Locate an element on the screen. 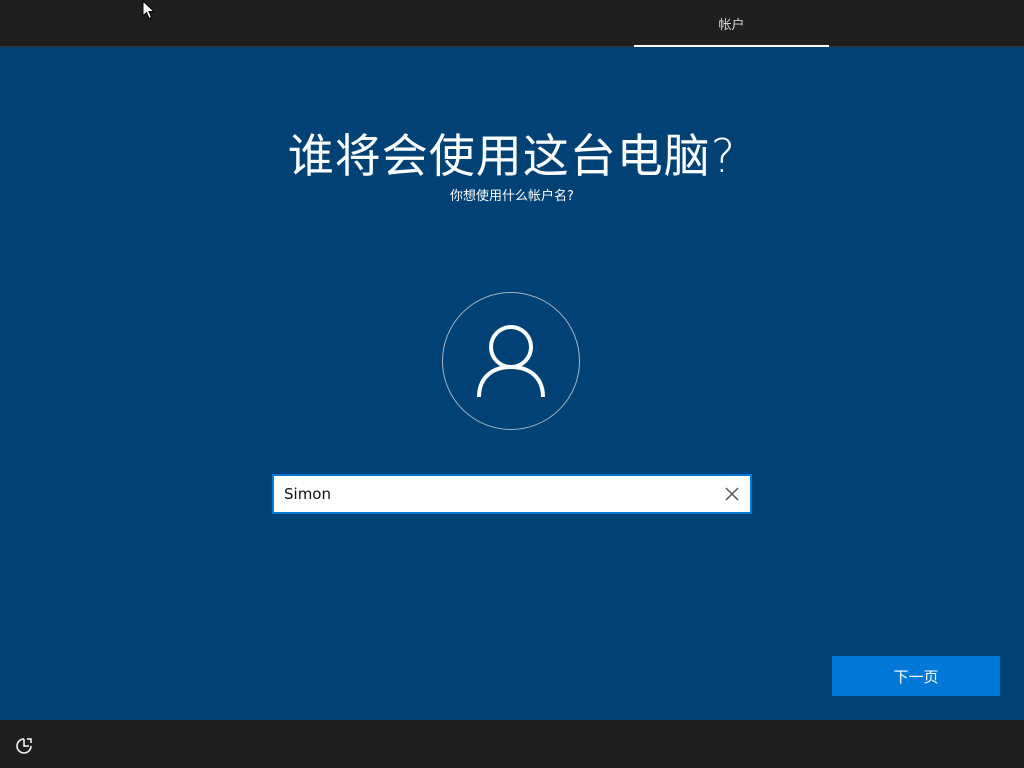  mouse-cursor-icon is located at coordinates (149, 10).